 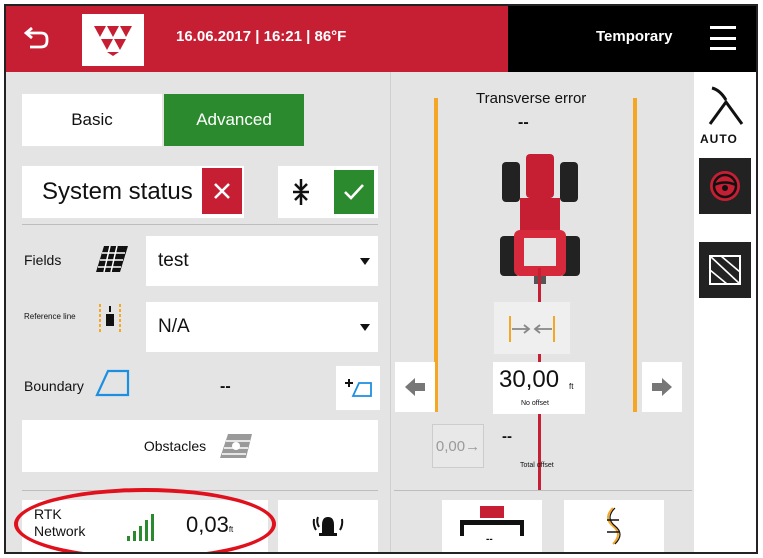 I want to click on reference-line-value: N/A, so click(x=174, y=326).